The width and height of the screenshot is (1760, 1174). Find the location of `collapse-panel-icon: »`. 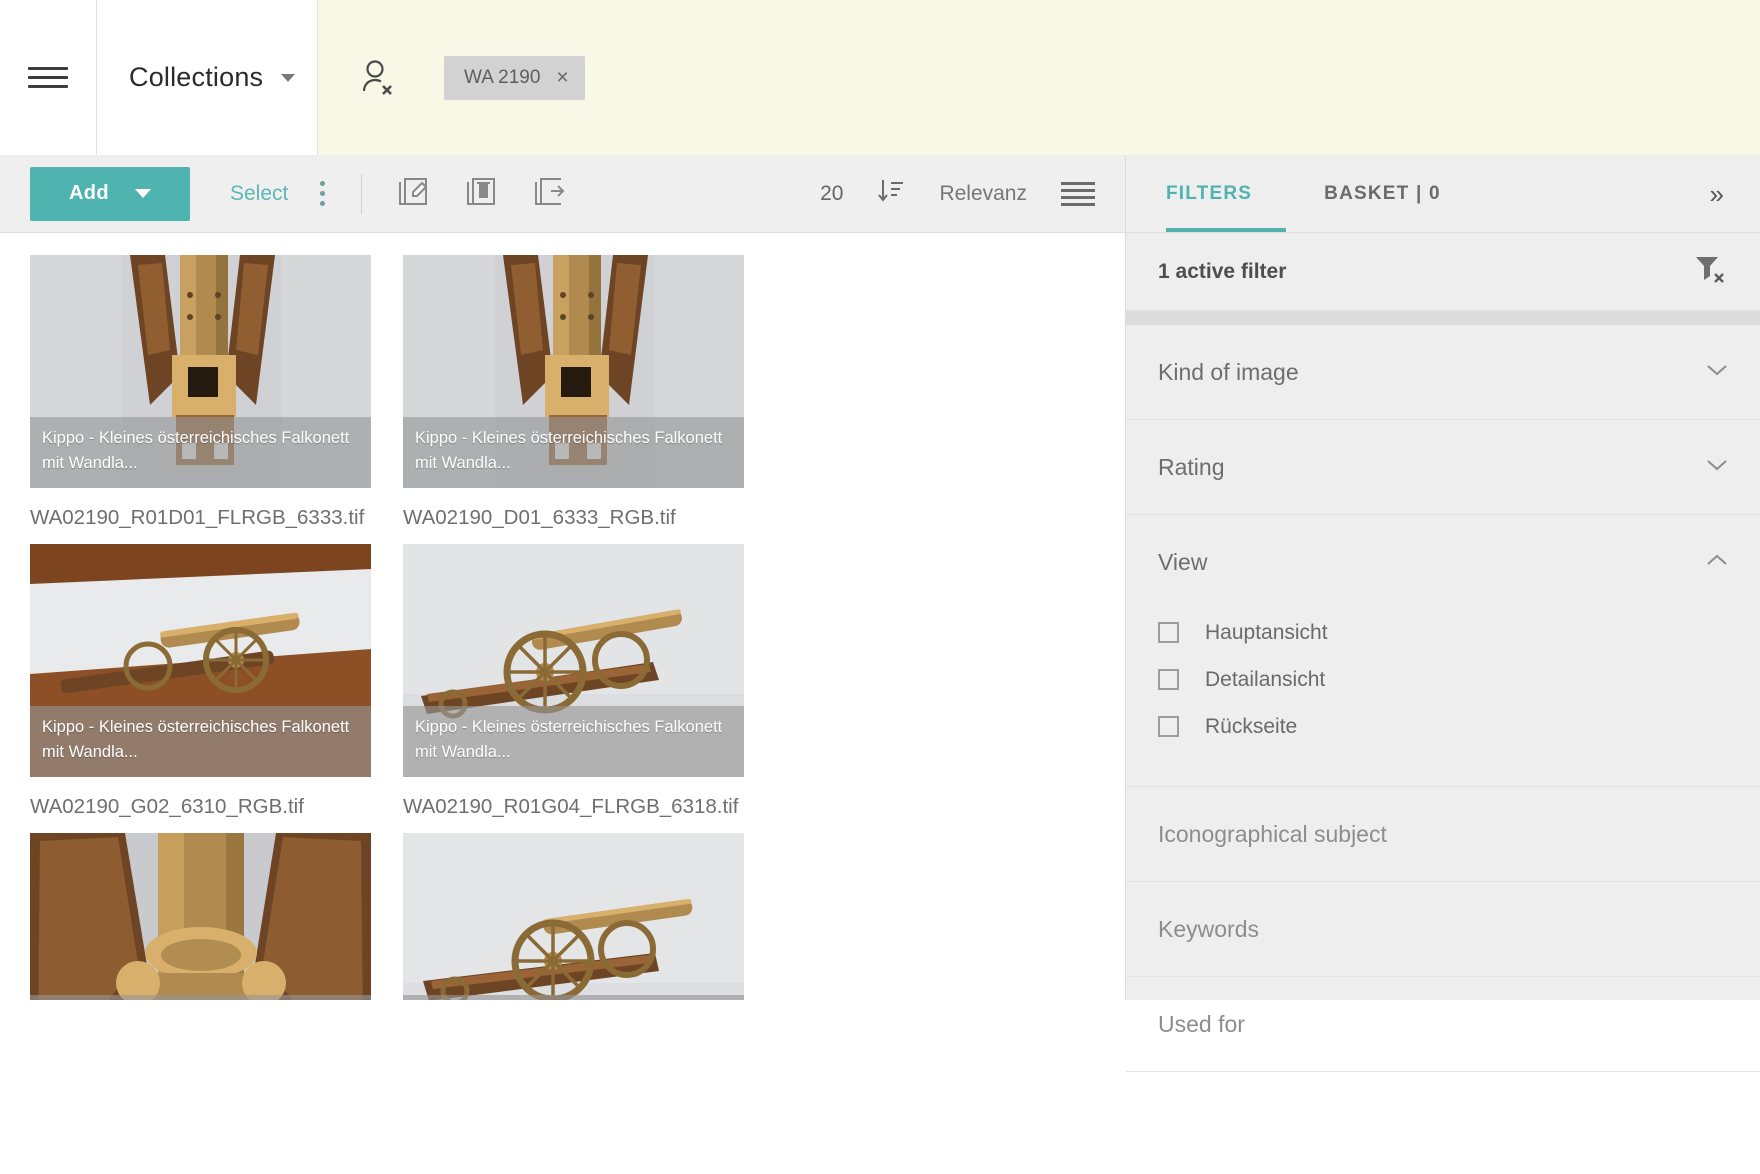

collapse-panel-icon: » is located at coordinates (1717, 194).